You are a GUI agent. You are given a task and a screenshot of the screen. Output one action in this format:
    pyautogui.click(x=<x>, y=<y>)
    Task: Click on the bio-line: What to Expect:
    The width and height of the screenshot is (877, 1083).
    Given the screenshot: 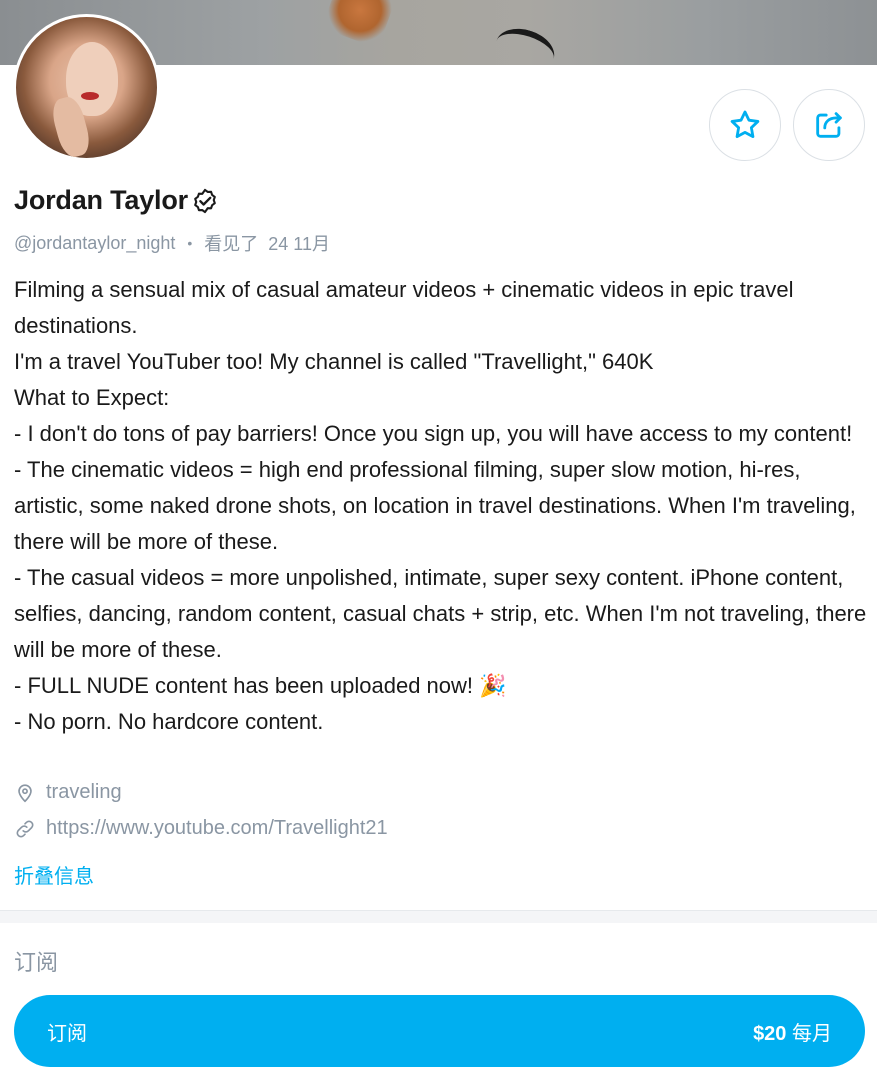 What is the action you would take?
    pyautogui.click(x=92, y=397)
    